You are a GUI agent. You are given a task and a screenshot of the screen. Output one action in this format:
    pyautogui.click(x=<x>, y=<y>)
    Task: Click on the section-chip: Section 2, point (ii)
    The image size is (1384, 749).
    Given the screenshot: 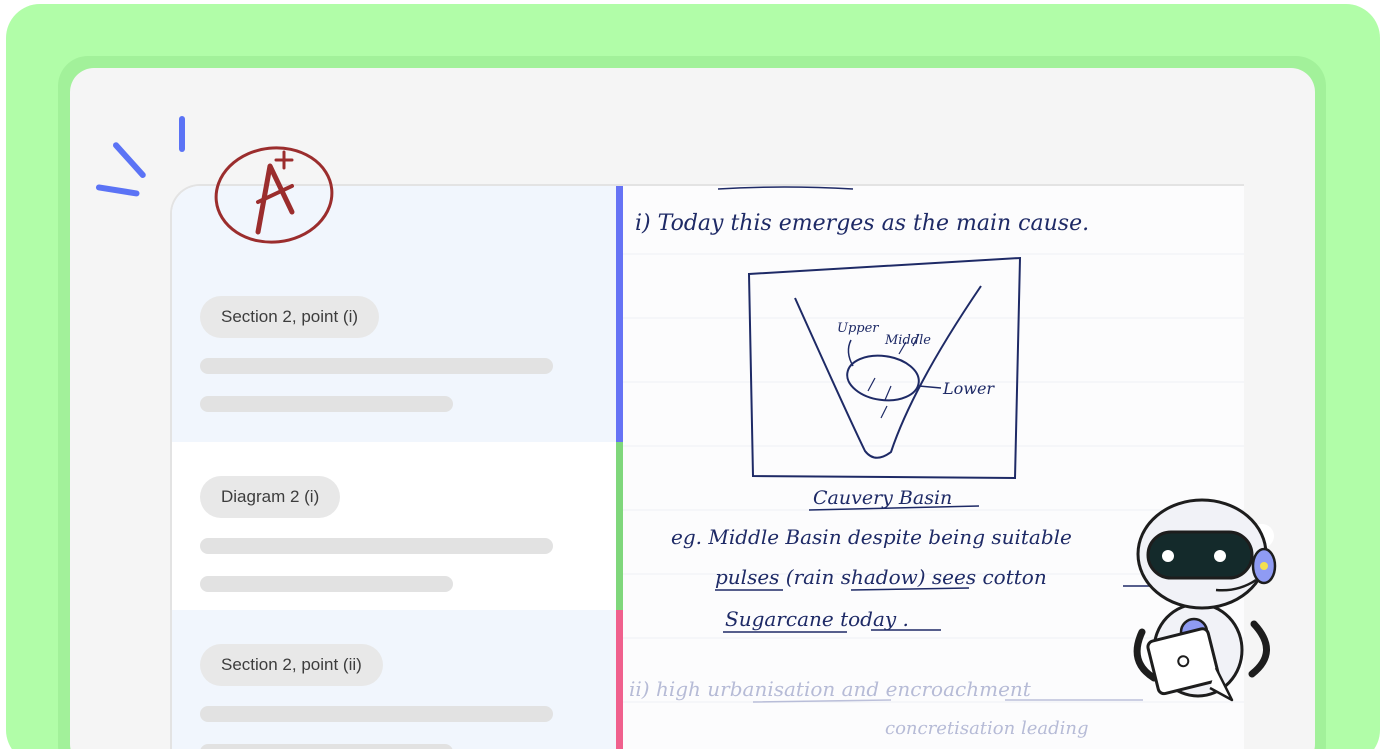 What is the action you would take?
    pyautogui.click(x=291, y=665)
    